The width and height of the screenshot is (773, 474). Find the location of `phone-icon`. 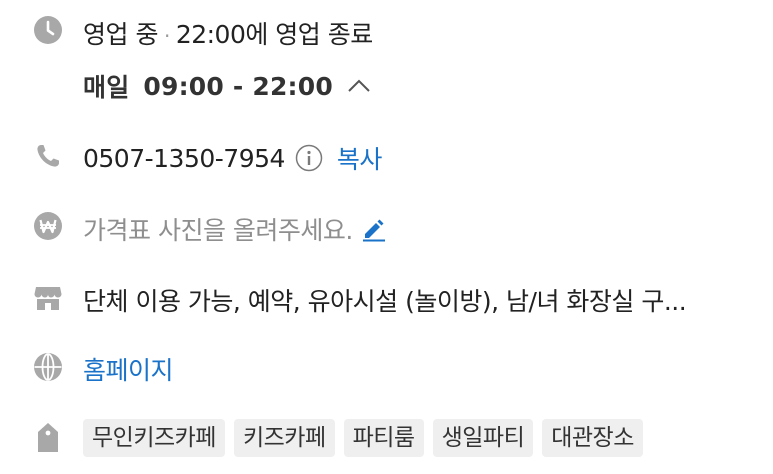

phone-icon is located at coordinates (48, 156).